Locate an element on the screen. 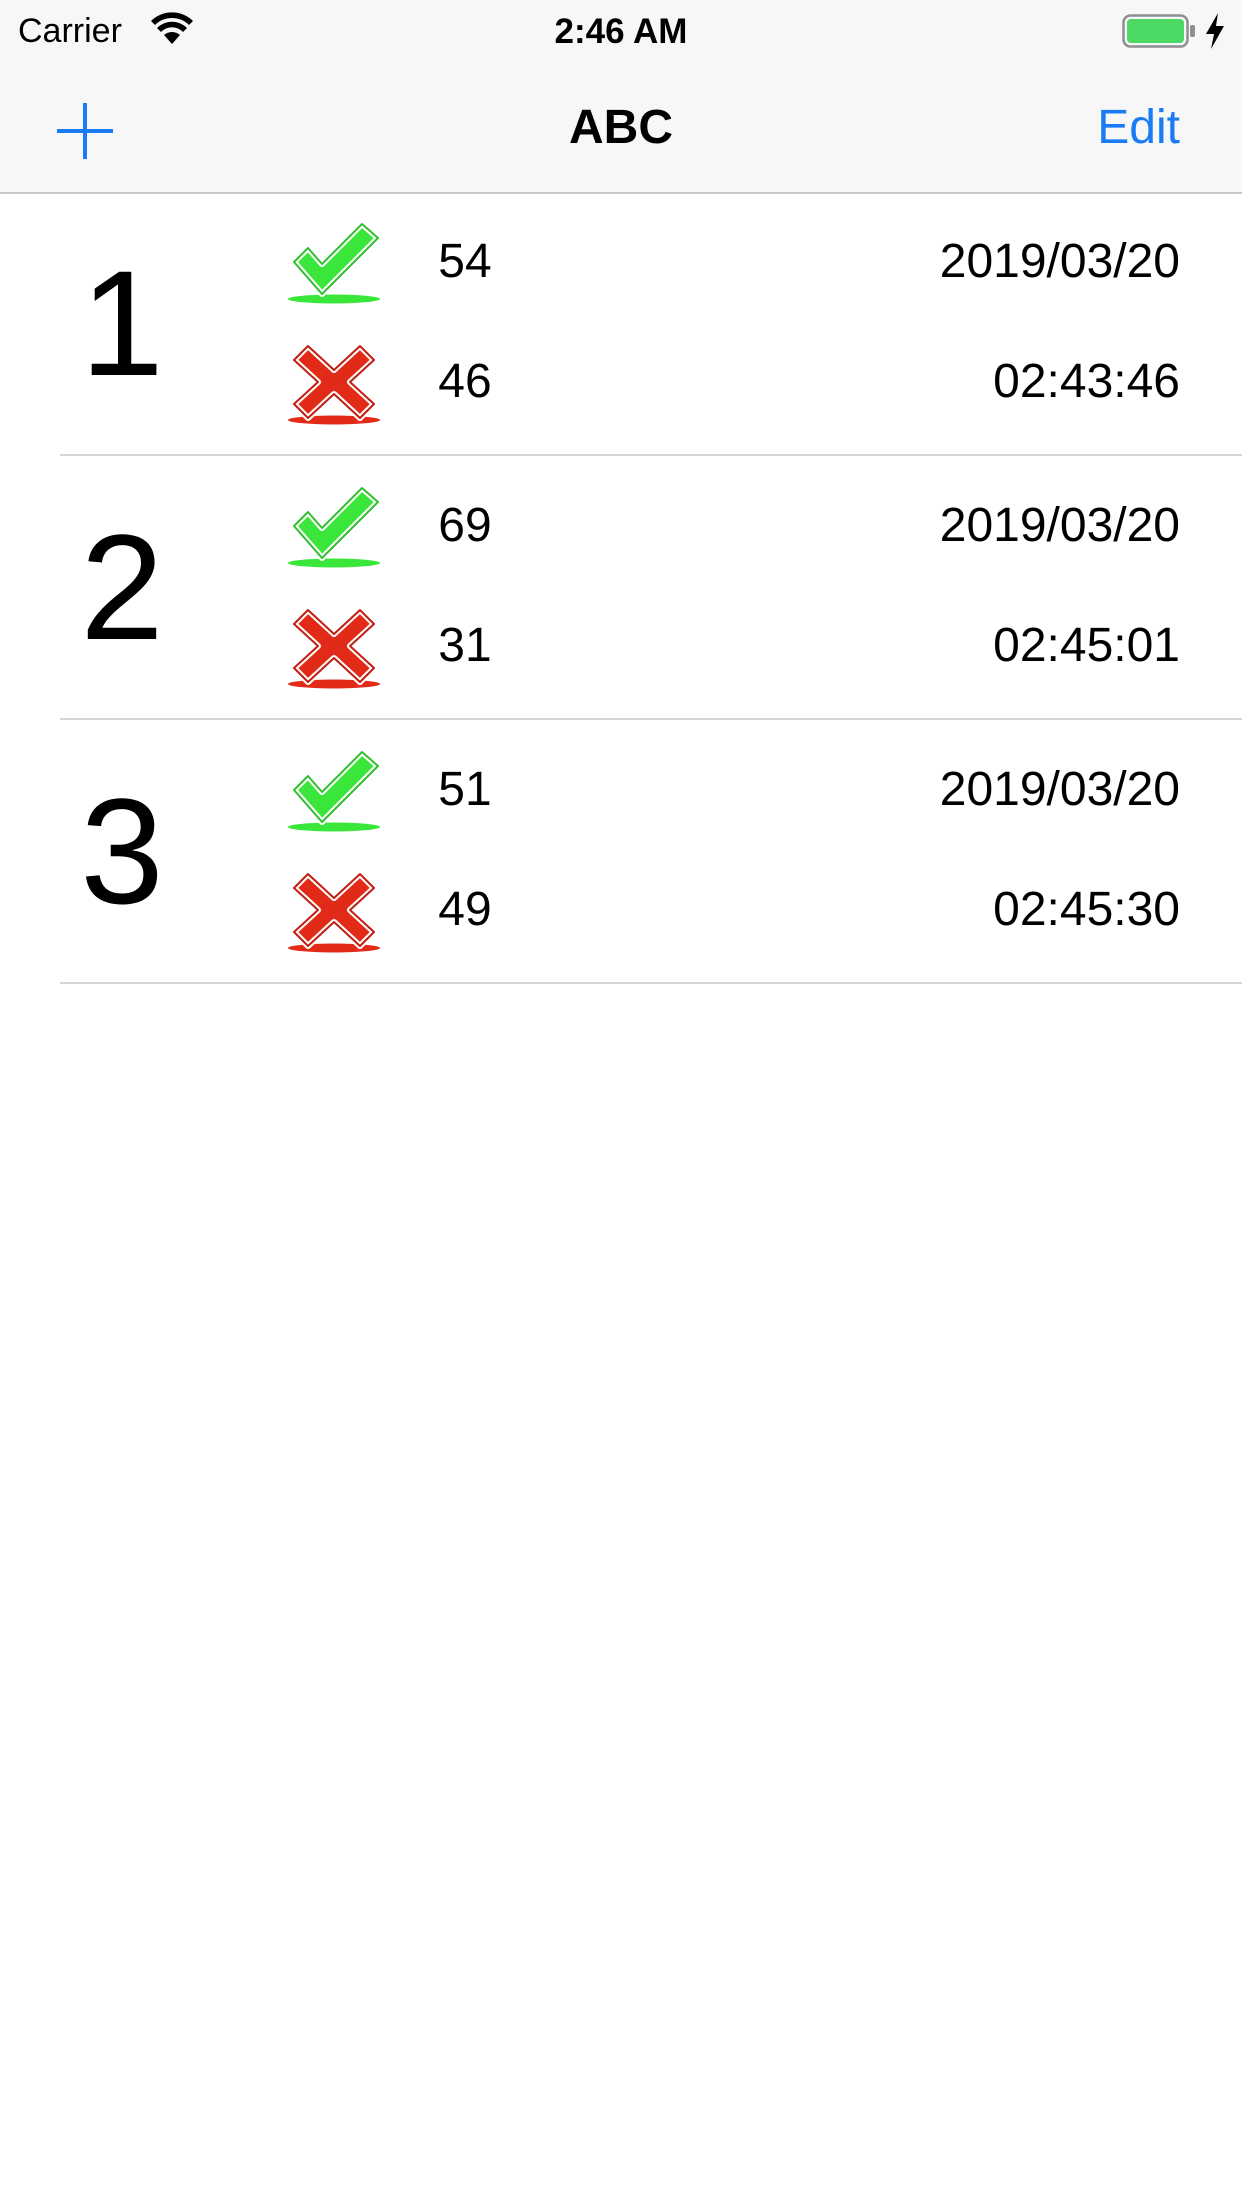 This screenshot has width=1242, height=2208. table-row: 1 54 46 2019/03/20 02:43:46 is located at coordinates (621, 324).